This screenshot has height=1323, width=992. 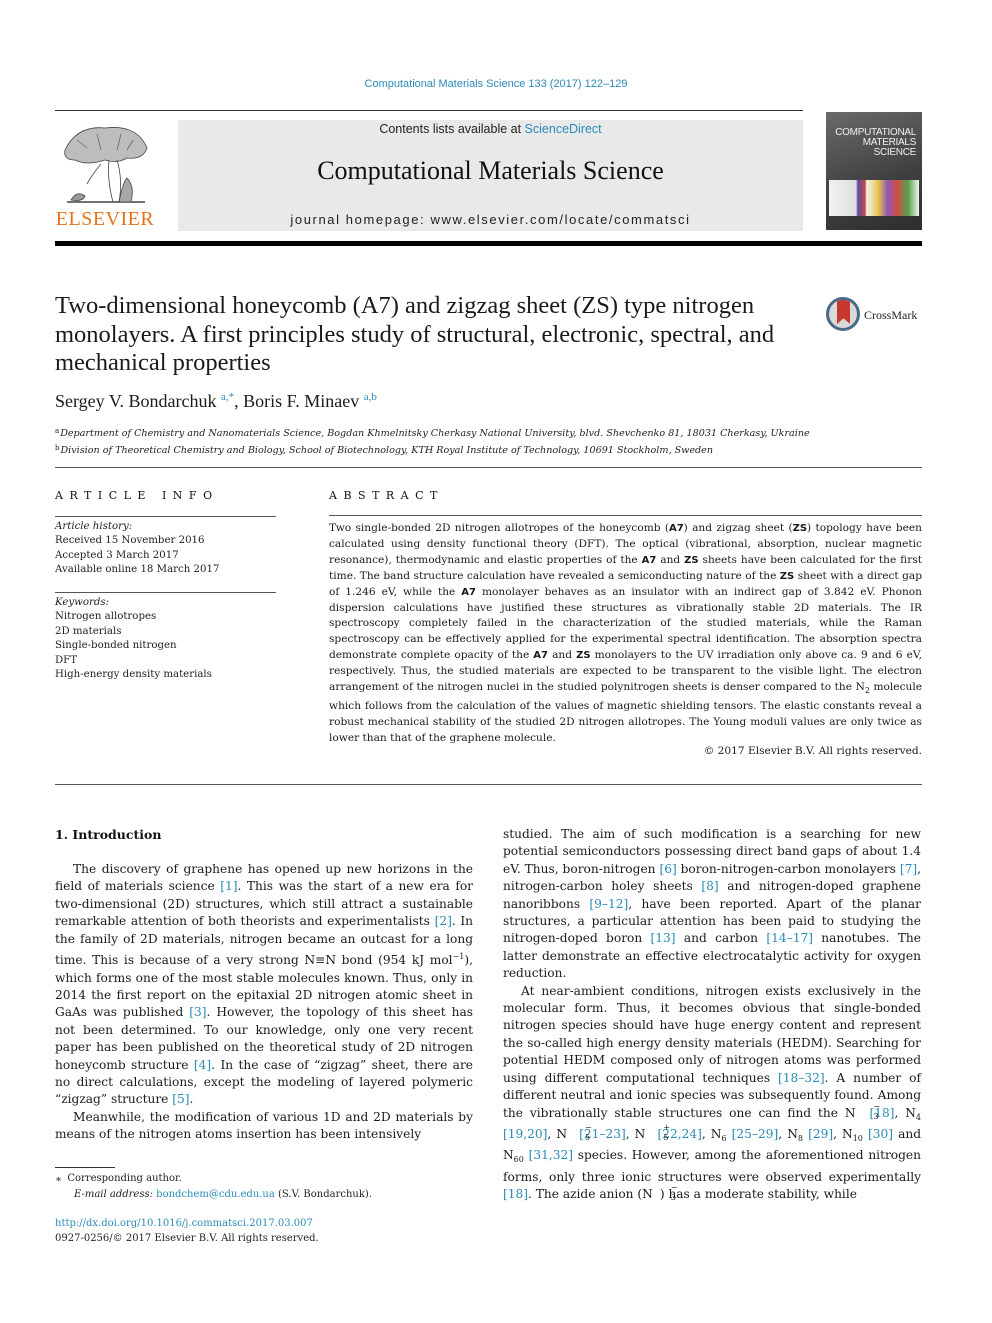 What do you see at coordinates (515, 1194) in the screenshot?
I see `reference-link: [18]` at bounding box center [515, 1194].